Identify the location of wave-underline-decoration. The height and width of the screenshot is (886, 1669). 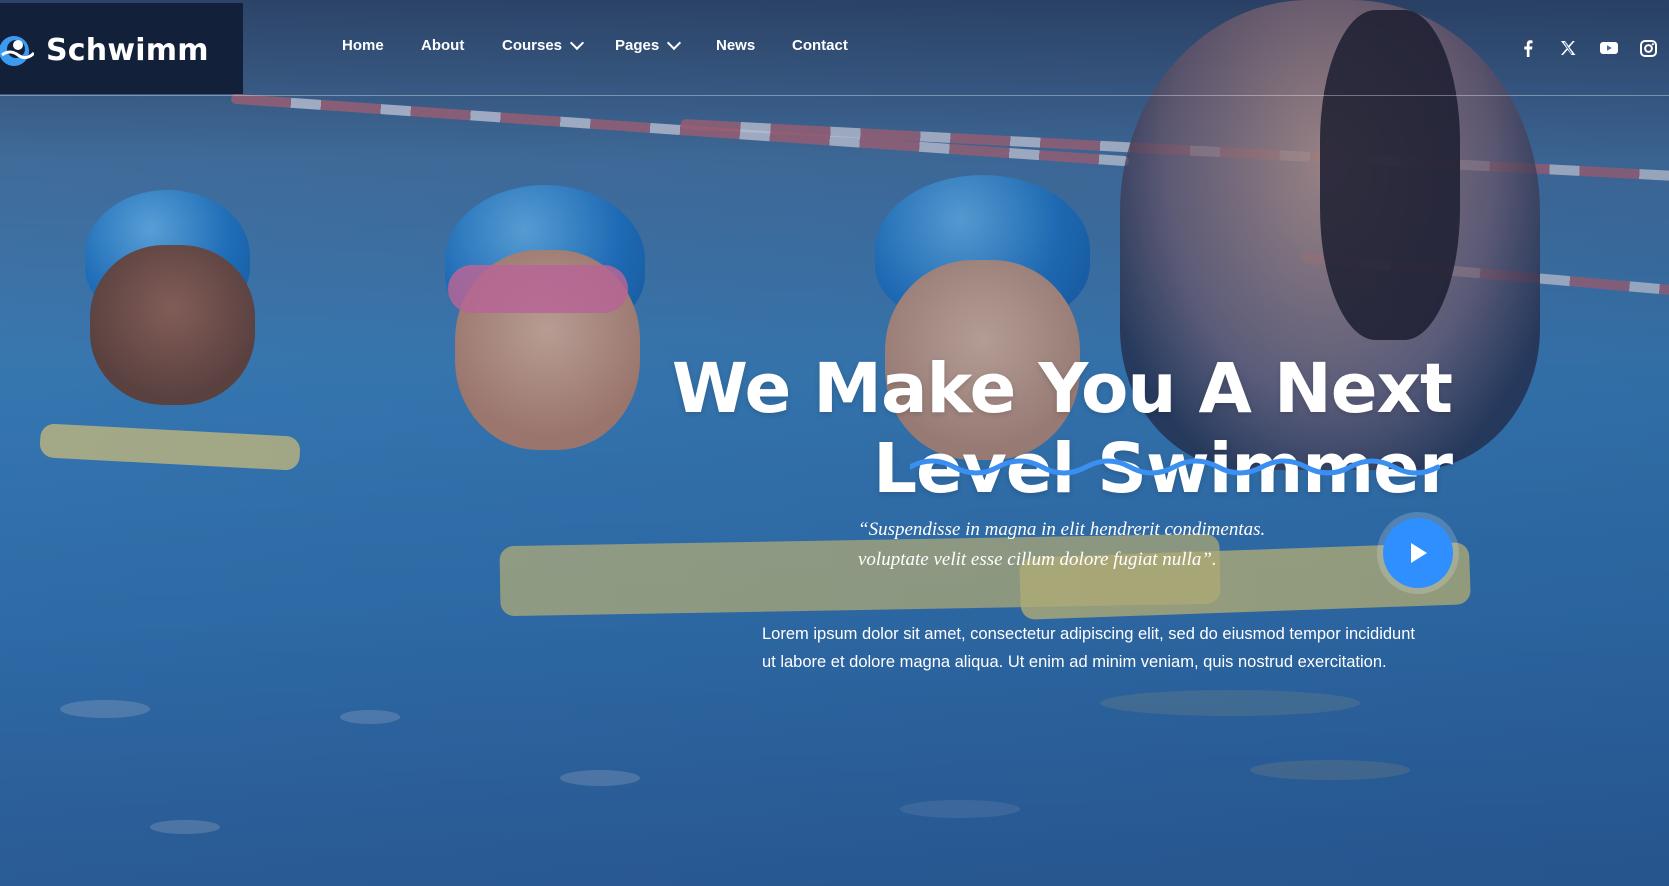
(1174, 468).